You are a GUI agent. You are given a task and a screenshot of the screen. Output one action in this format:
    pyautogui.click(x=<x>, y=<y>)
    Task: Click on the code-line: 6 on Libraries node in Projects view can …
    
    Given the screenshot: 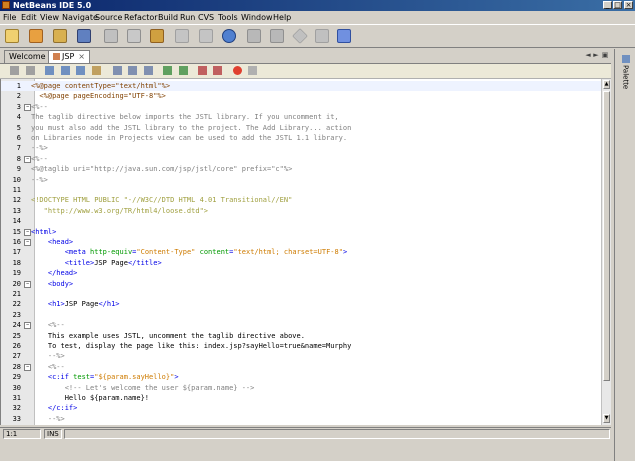 What is the action you would take?
    pyautogui.click(x=301, y=138)
    